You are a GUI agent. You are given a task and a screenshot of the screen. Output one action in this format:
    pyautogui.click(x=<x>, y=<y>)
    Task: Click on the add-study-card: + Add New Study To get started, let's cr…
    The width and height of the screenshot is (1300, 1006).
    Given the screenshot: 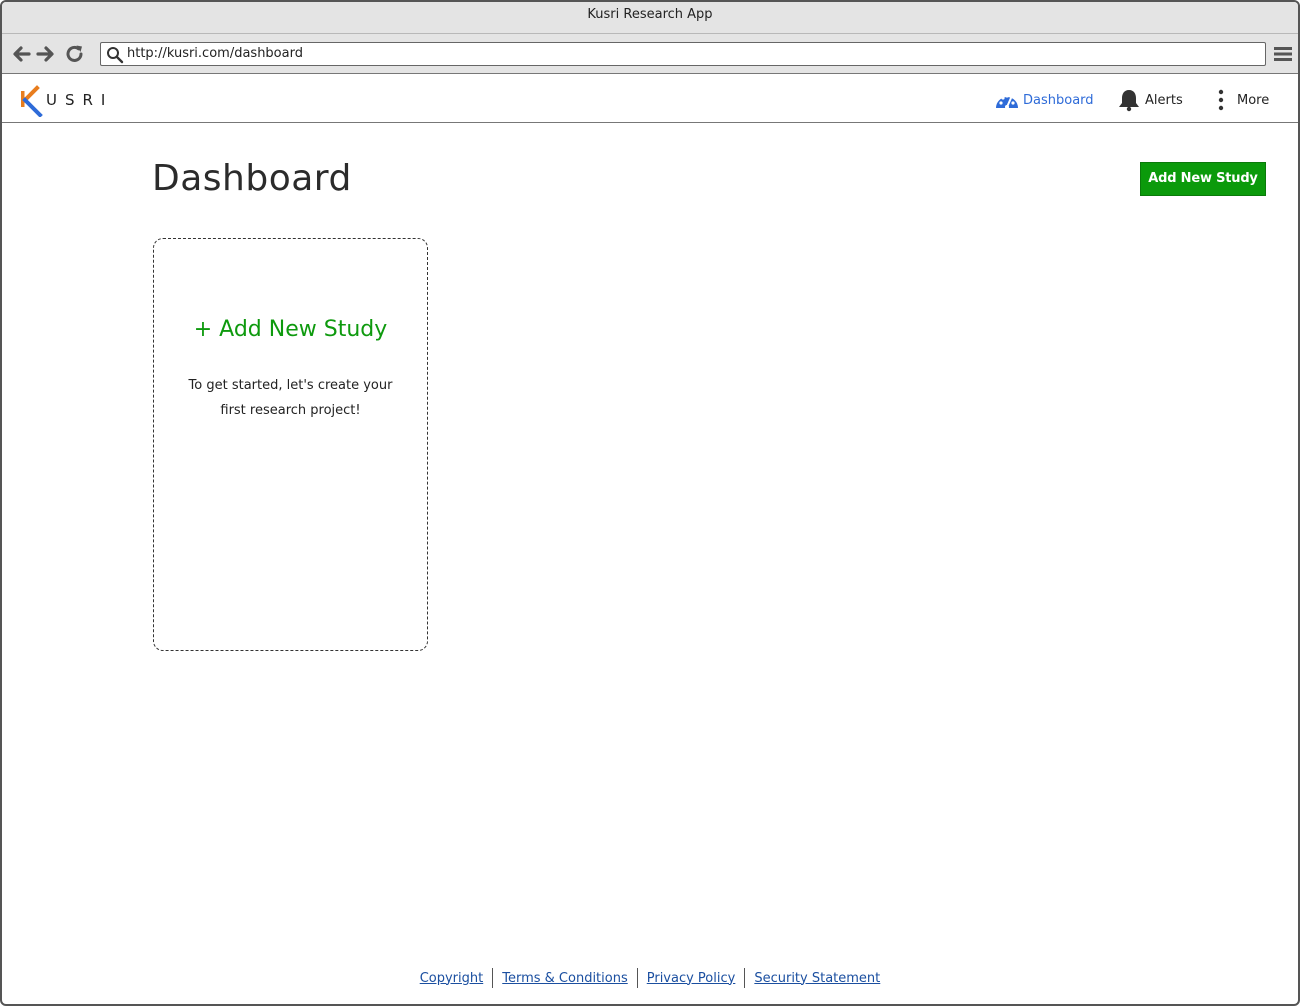 What is the action you would take?
    pyautogui.click(x=290, y=444)
    